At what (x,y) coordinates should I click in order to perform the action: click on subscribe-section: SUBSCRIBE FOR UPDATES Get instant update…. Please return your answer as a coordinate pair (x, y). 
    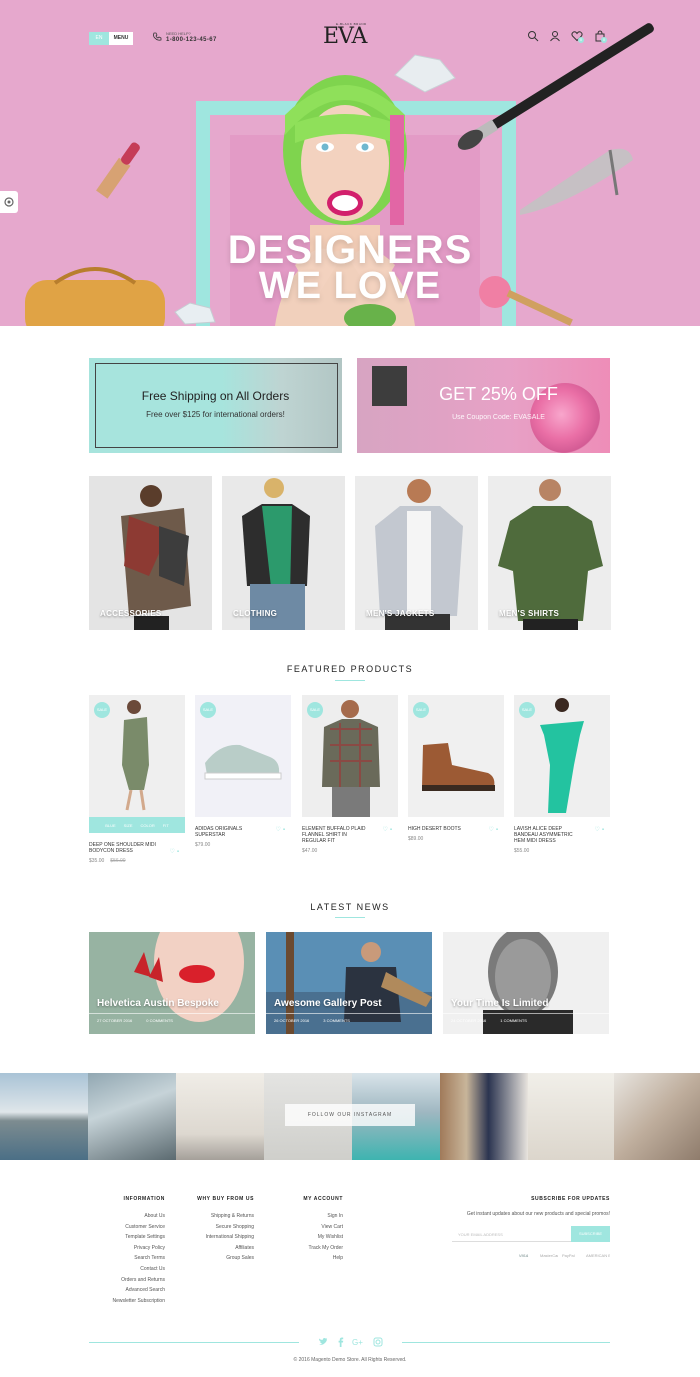
    Looking at the image, I should click on (531, 1206).